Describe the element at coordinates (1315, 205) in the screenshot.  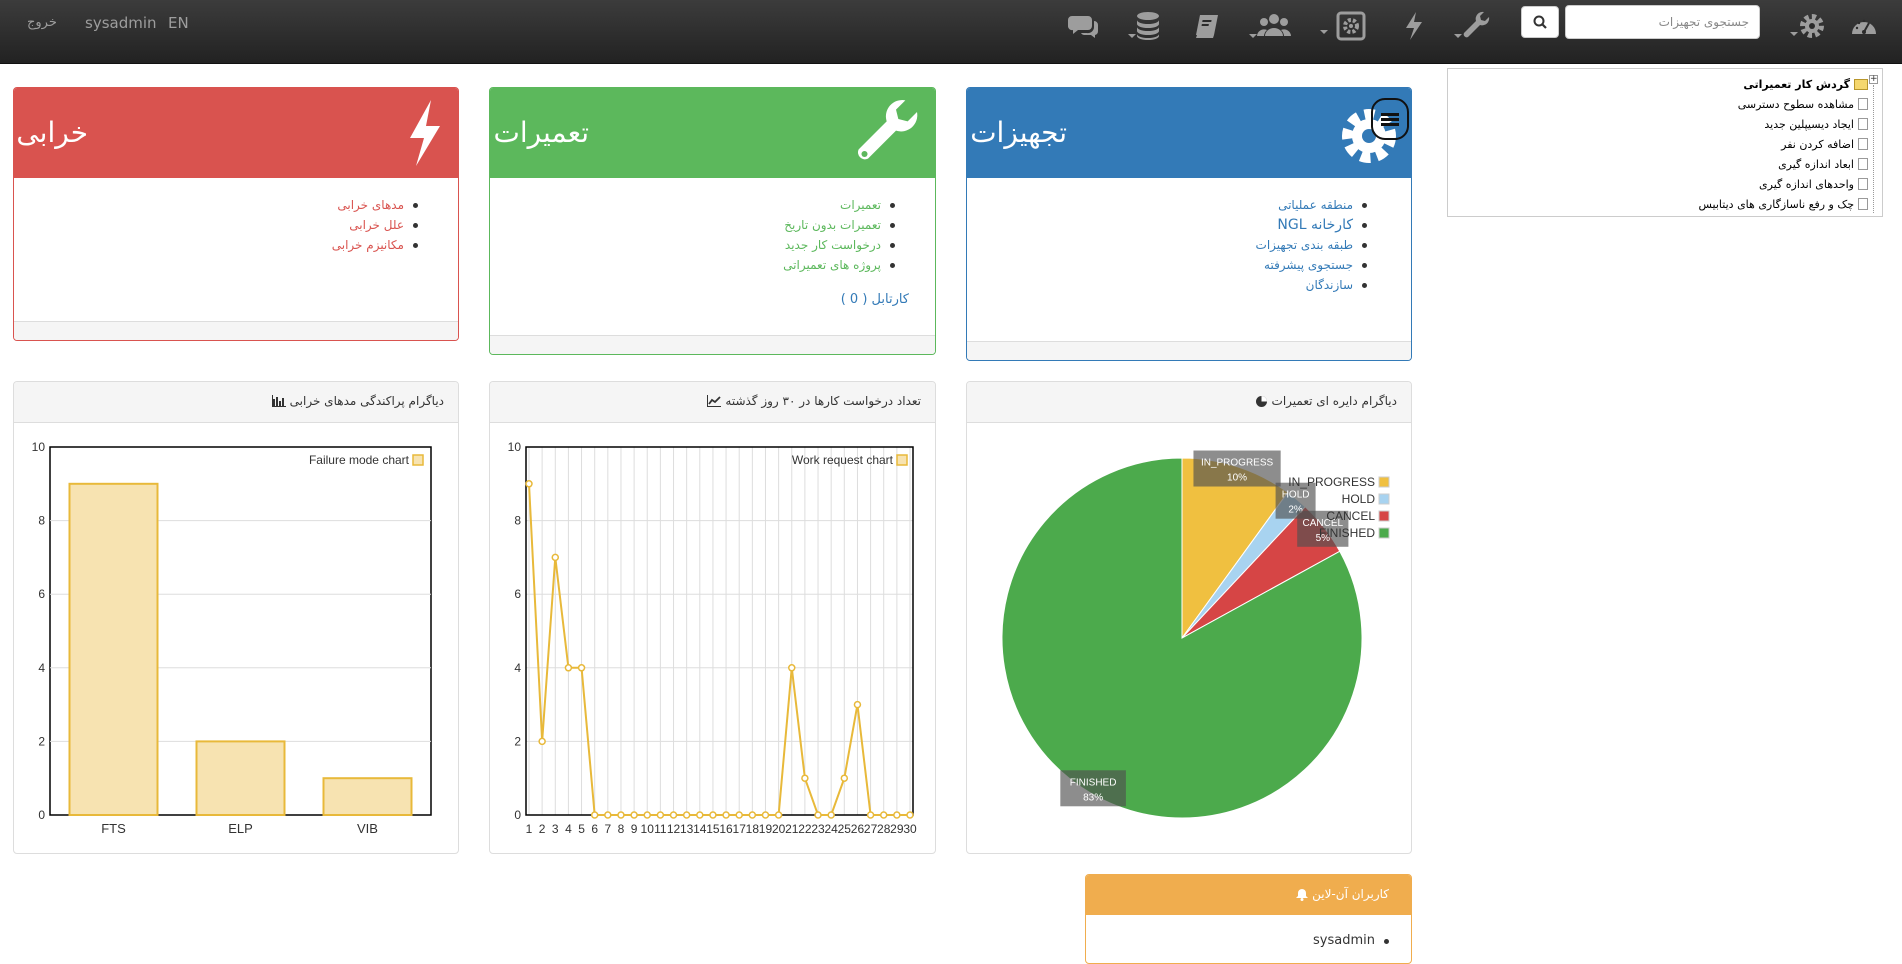
I see `equipment-link-zone: منطقه عملیاتی` at that location.